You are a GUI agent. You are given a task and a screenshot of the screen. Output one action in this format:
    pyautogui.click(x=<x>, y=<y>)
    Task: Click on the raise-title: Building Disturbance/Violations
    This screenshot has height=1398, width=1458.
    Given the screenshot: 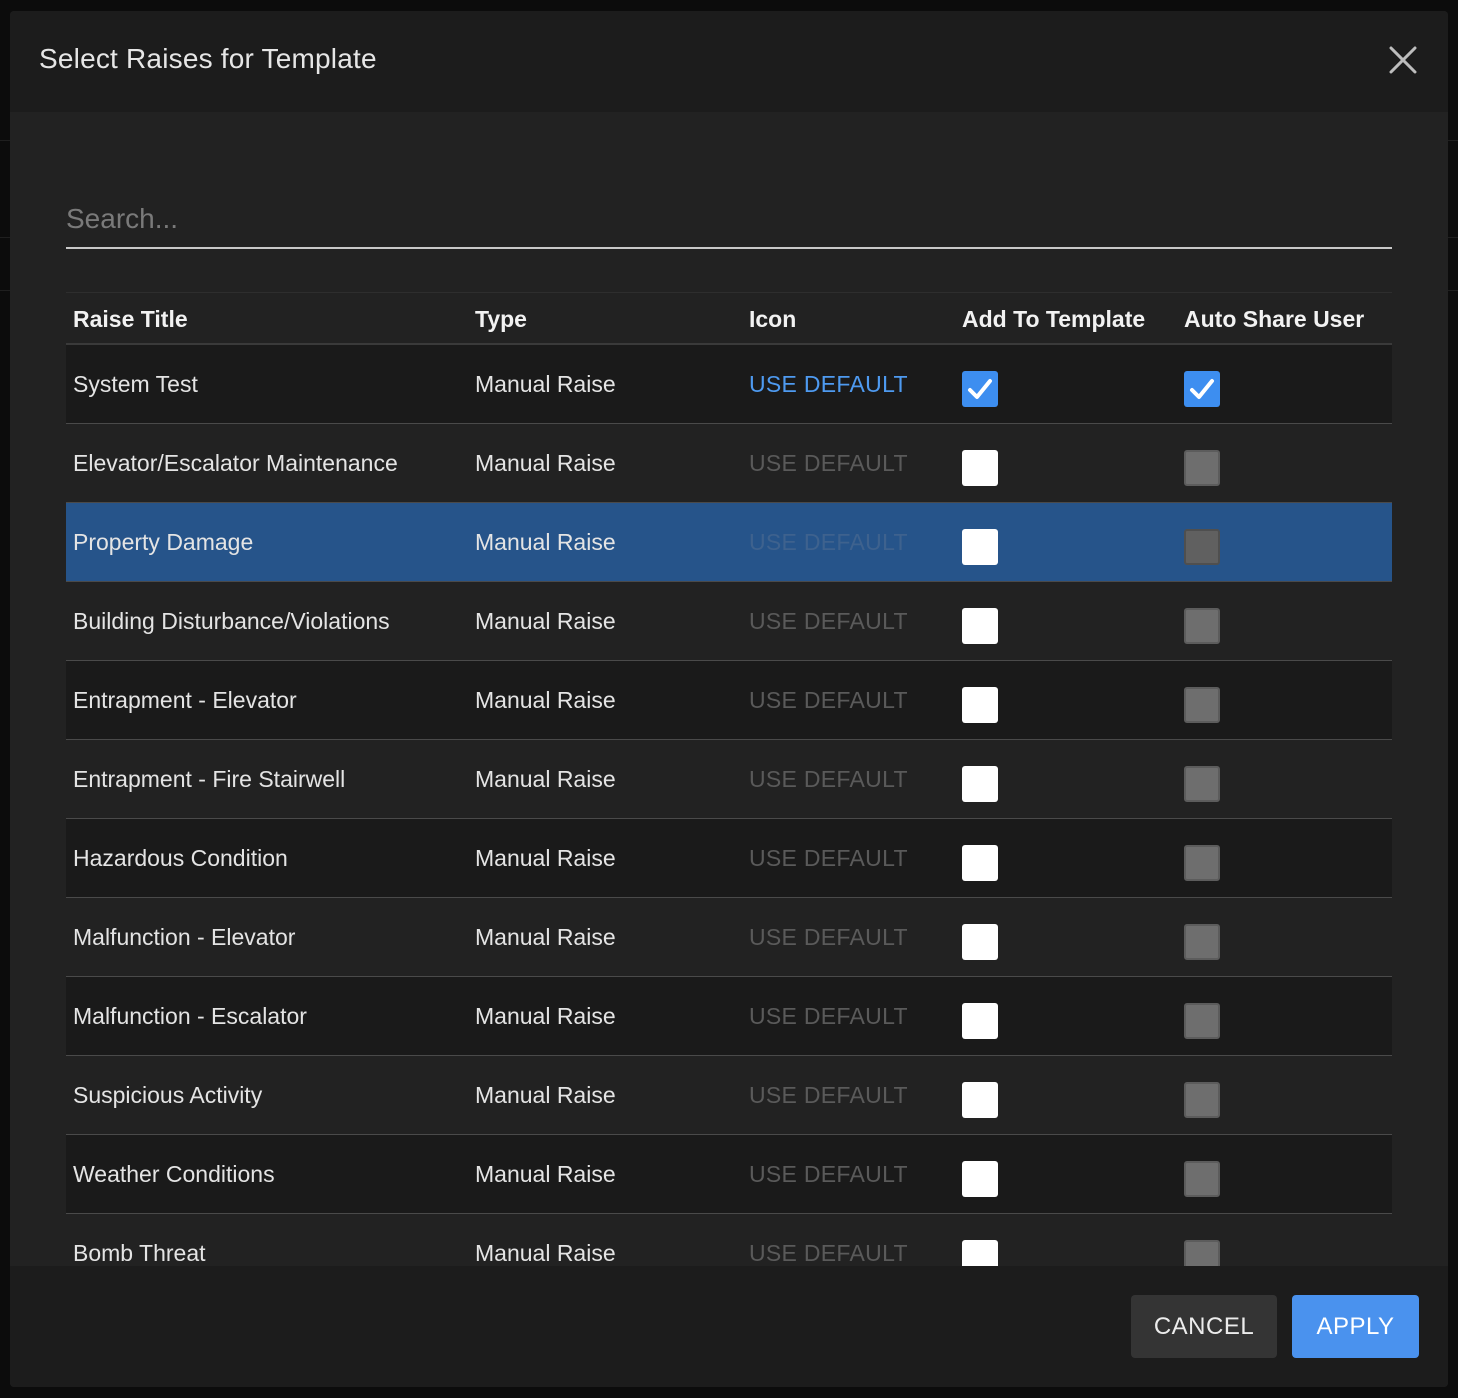 What is the action you would take?
    pyautogui.click(x=231, y=621)
    